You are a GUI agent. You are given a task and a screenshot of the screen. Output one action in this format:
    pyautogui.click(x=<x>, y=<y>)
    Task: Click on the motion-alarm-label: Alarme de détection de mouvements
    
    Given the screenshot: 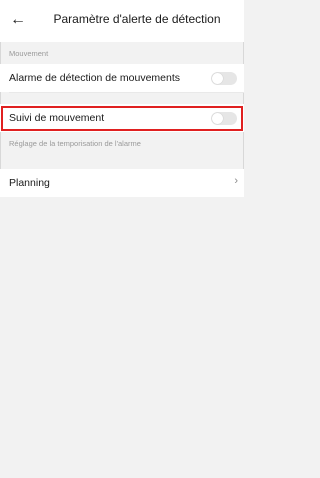 What is the action you would take?
    pyautogui.click(x=95, y=78)
    